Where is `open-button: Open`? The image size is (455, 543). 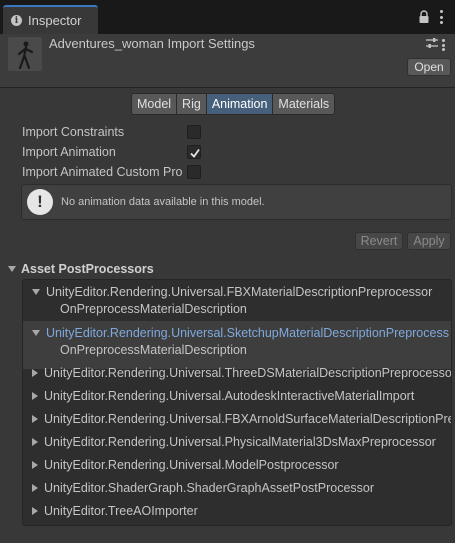
open-button: Open is located at coordinates (429, 67).